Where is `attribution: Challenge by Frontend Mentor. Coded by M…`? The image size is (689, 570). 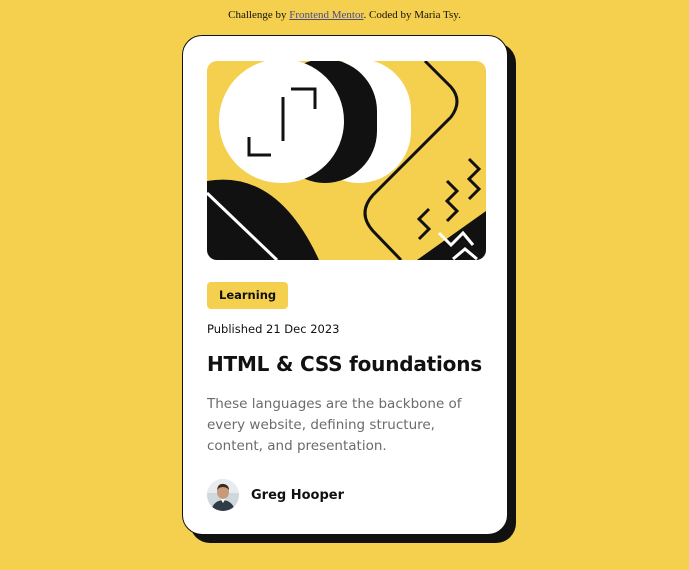 attribution: Challenge by Frontend Mentor. Coded by M… is located at coordinates (344, 15).